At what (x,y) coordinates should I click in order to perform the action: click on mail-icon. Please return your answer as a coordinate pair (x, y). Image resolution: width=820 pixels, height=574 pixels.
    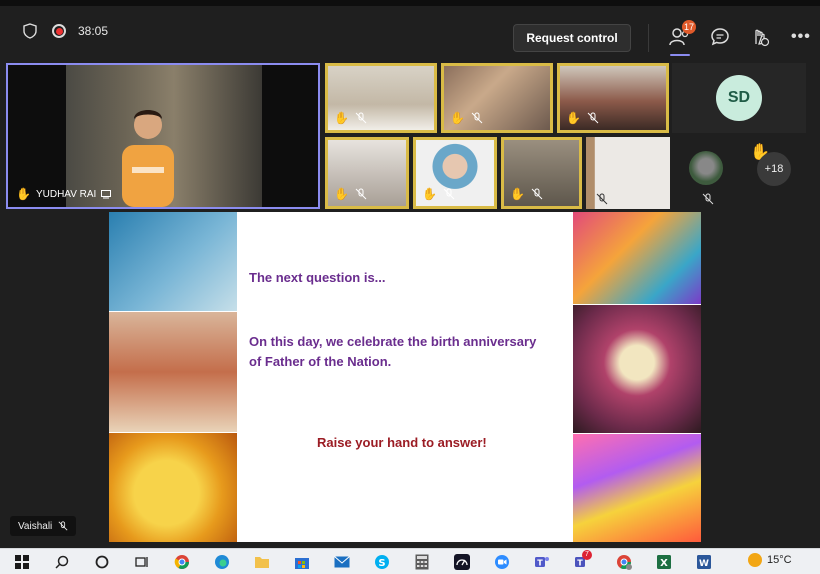
    Looking at the image, I should click on (342, 562).